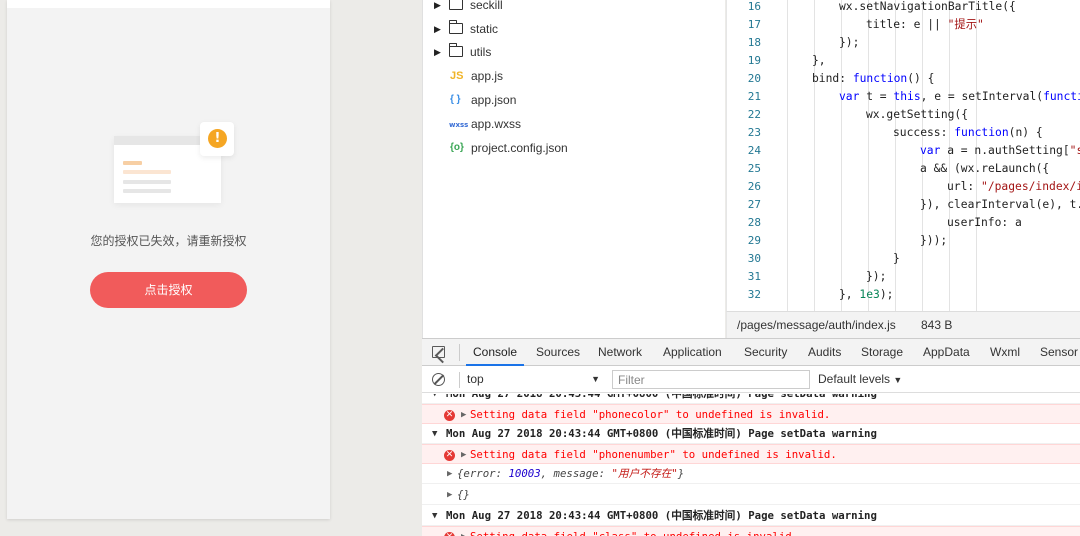 The width and height of the screenshot is (1080, 536). Describe the element at coordinates (438, 352) in the screenshot. I see `inspect-element-icon` at that location.